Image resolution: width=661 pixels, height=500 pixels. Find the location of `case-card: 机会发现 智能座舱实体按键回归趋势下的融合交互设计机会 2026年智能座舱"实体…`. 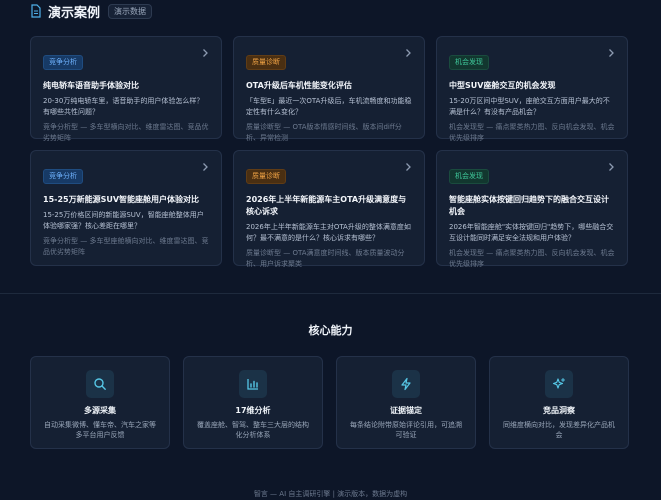

case-card: 机会发现 智能座舱实体按键回归趋势下的融合交互设计机会 2026年智能座舱"实体… is located at coordinates (532, 209).